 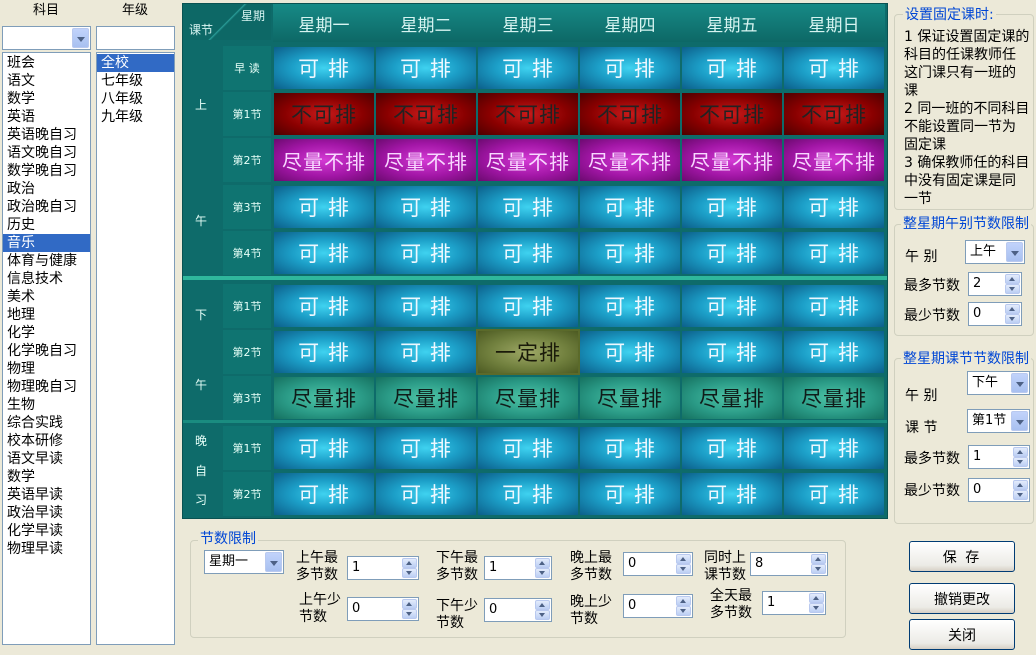 I want to click on subject-list-item: 政治早读, so click(x=46, y=513).